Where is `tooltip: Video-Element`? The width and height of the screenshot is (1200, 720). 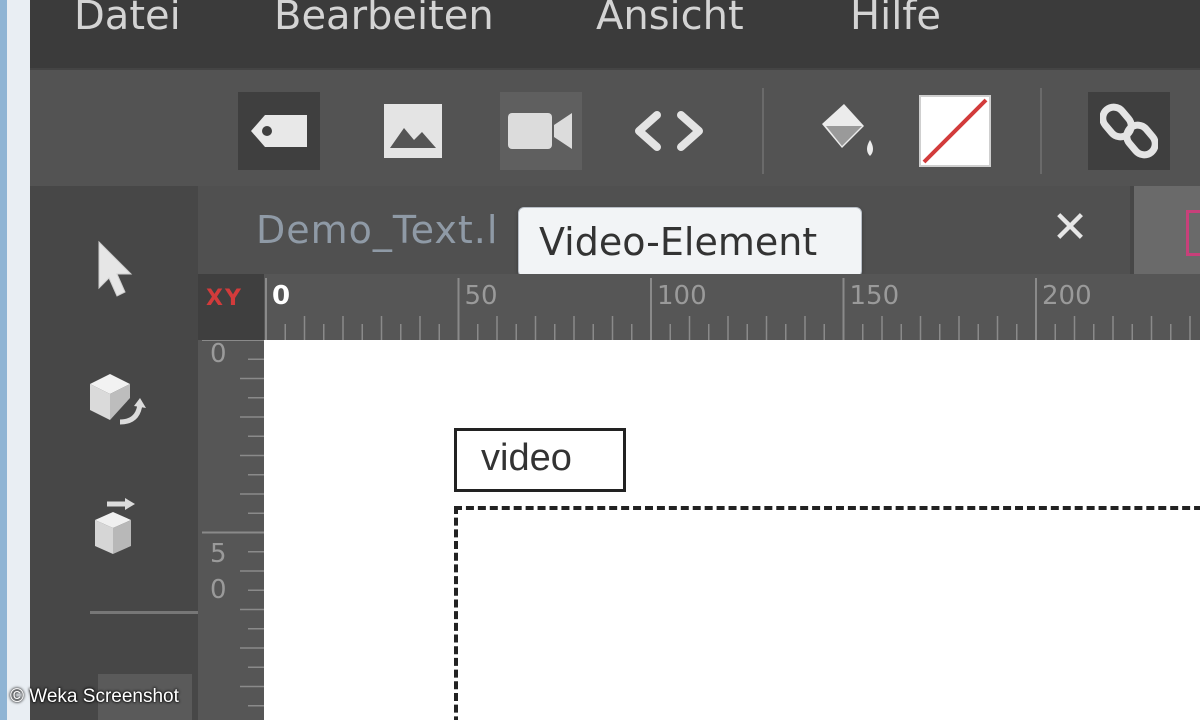 tooltip: Video-Element is located at coordinates (690, 242).